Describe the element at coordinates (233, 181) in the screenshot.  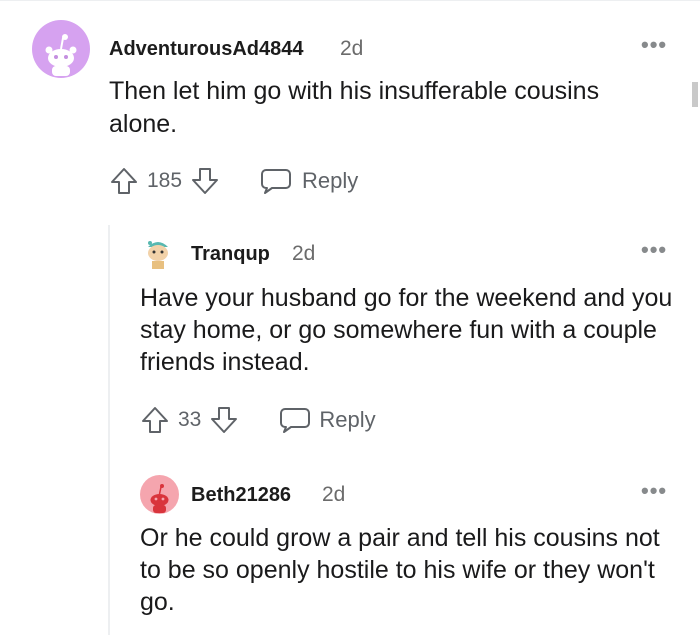
I see `comment-actions: 185 Reply` at that location.